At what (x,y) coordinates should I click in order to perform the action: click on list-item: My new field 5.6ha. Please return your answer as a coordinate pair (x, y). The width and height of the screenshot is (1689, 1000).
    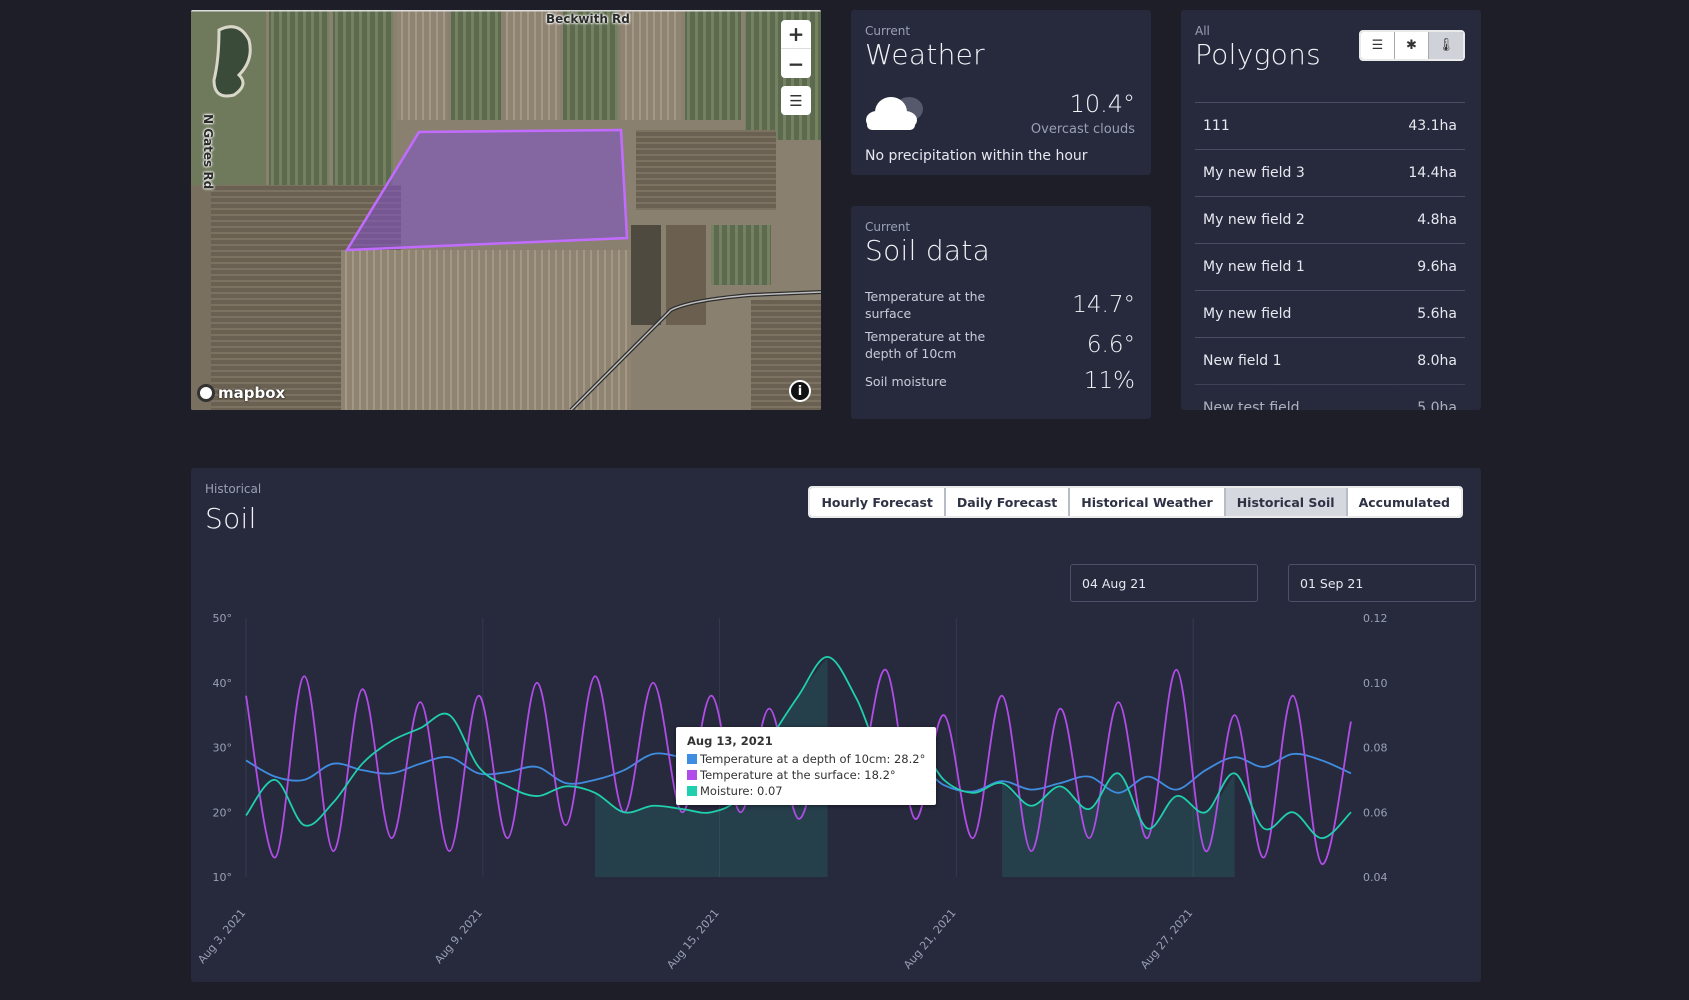
    Looking at the image, I should click on (1330, 313).